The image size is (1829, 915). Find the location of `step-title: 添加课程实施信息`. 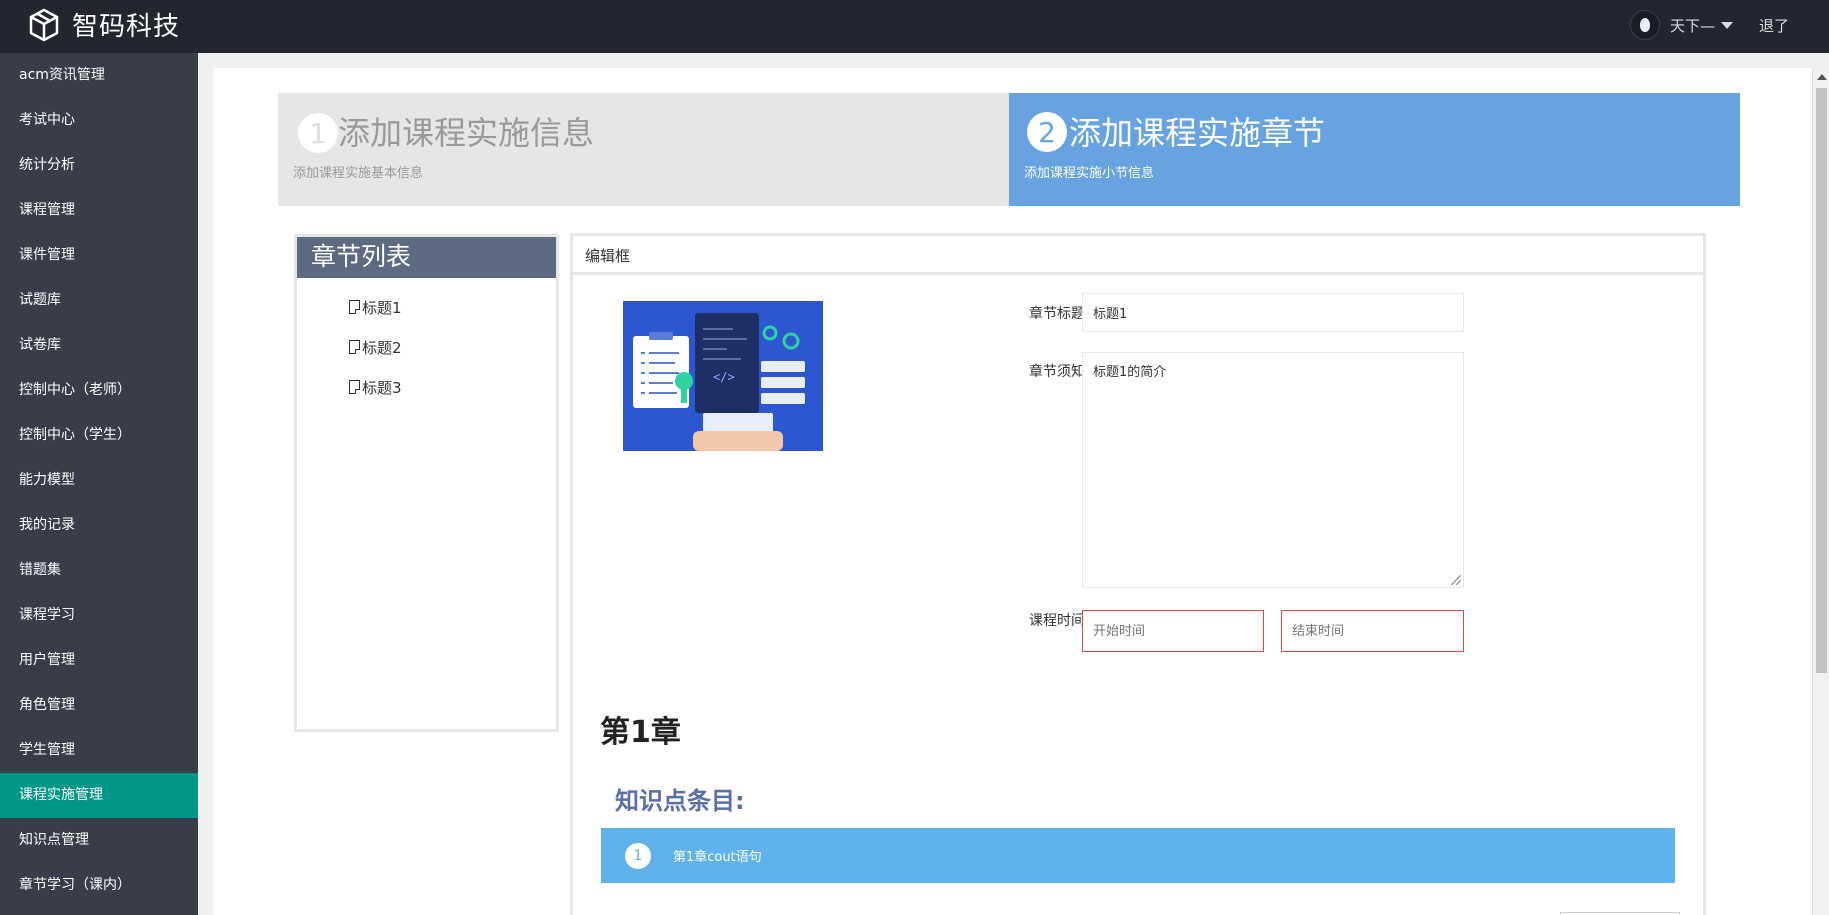

step-title: 添加课程实施信息 is located at coordinates (466, 133).